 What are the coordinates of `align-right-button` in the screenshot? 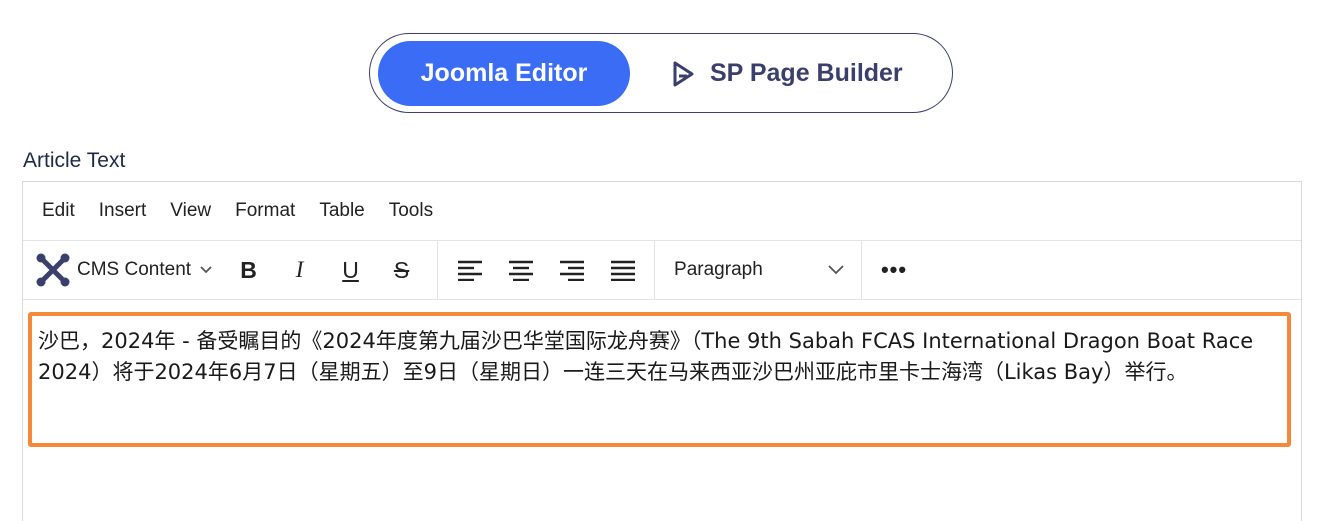 It's located at (571, 270).